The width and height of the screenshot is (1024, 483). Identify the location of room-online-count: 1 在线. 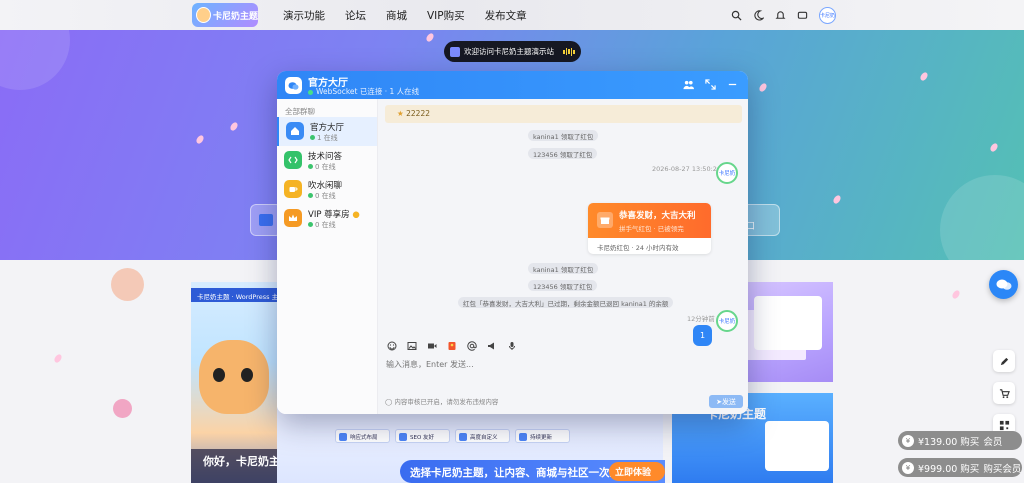
(324, 138).